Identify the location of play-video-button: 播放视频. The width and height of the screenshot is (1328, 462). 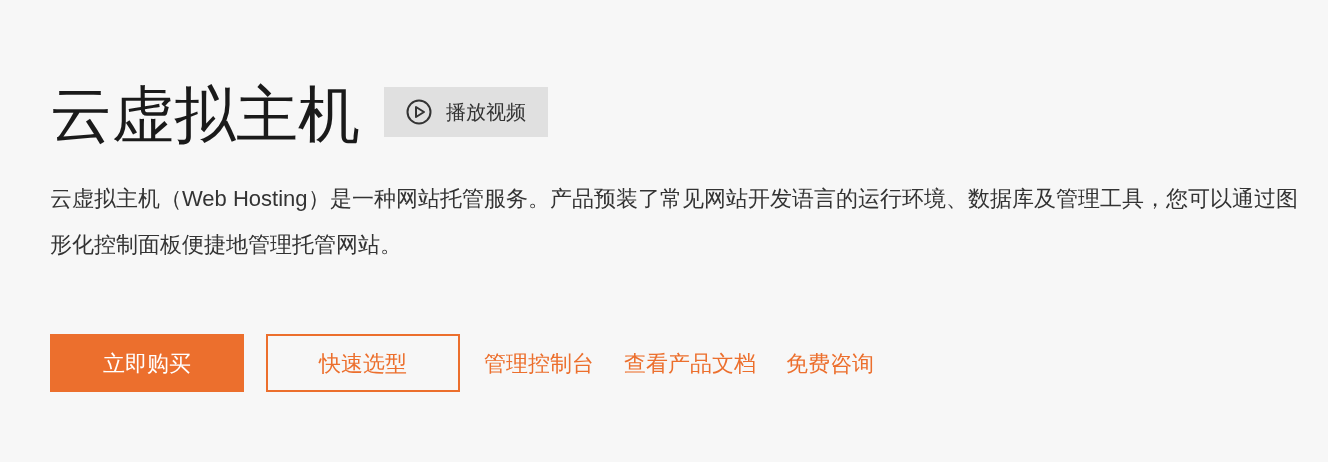
(466, 112).